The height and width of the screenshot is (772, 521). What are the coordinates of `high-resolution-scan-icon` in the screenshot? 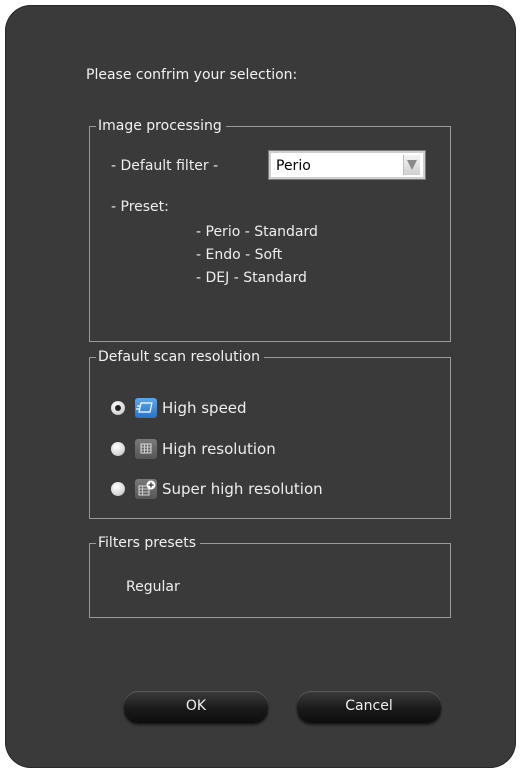 It's located at (146, 449).